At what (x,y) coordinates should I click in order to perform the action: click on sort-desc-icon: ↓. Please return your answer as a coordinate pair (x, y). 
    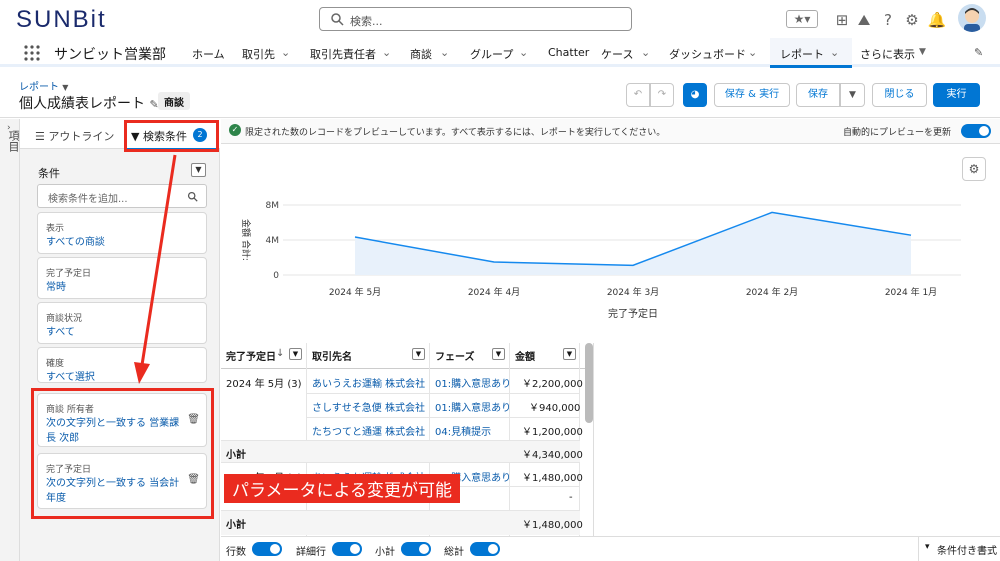
    Looking at the image, I should click on (280, 353).